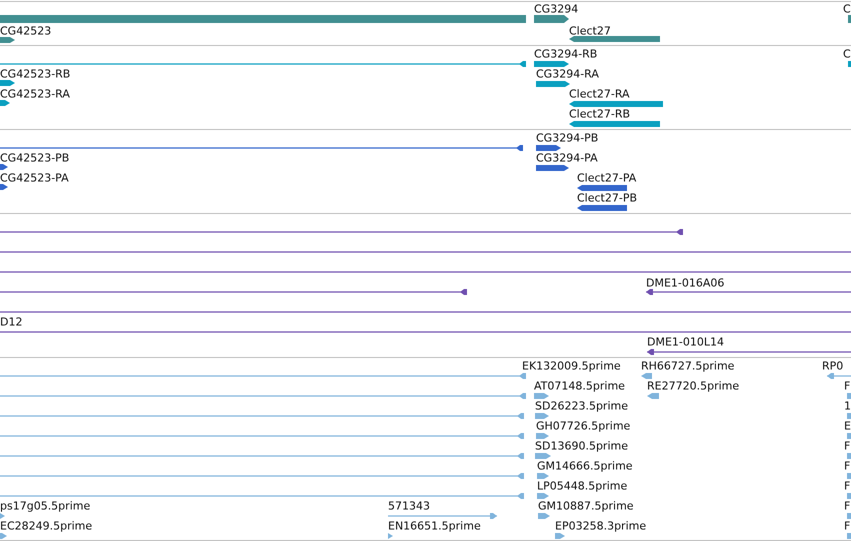 The height and width of the screenshot is (541, 851). Describe the element at coordinates (685, 283) in the screenshot. I see `feature-label: DME1-016A06` at that location.